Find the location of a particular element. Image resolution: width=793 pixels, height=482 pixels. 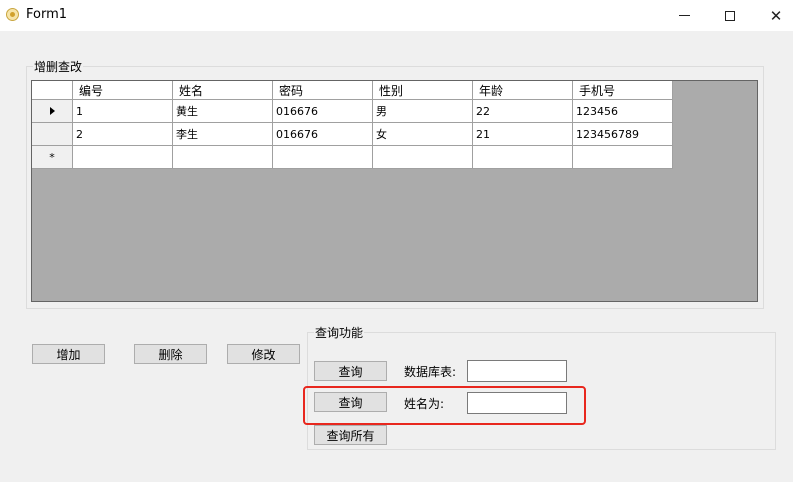

minimize-button is located at coordinates (684, 15).